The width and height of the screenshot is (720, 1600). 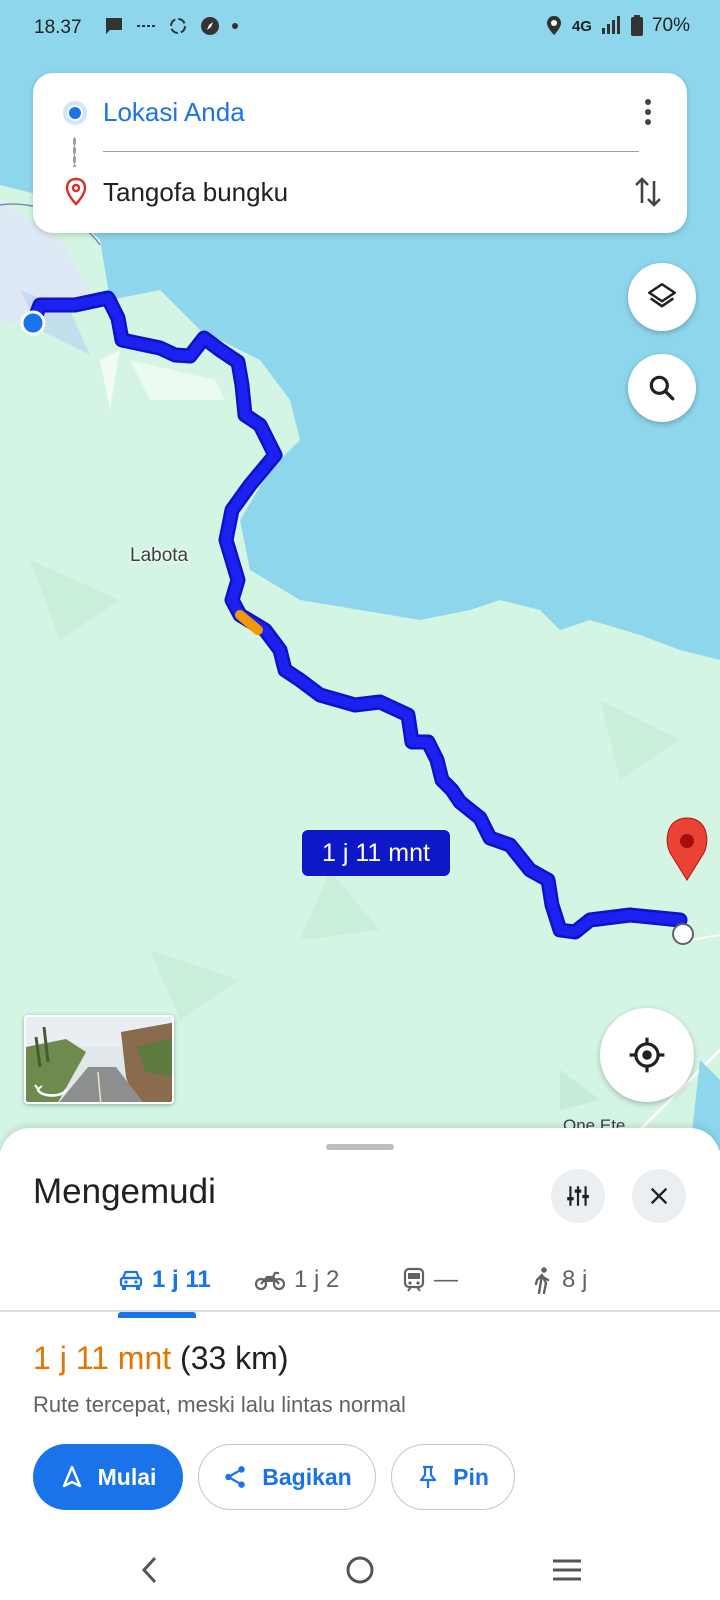 I want to click on route-duration: 1 j 11 mnt, so click(x=102, y=1358).